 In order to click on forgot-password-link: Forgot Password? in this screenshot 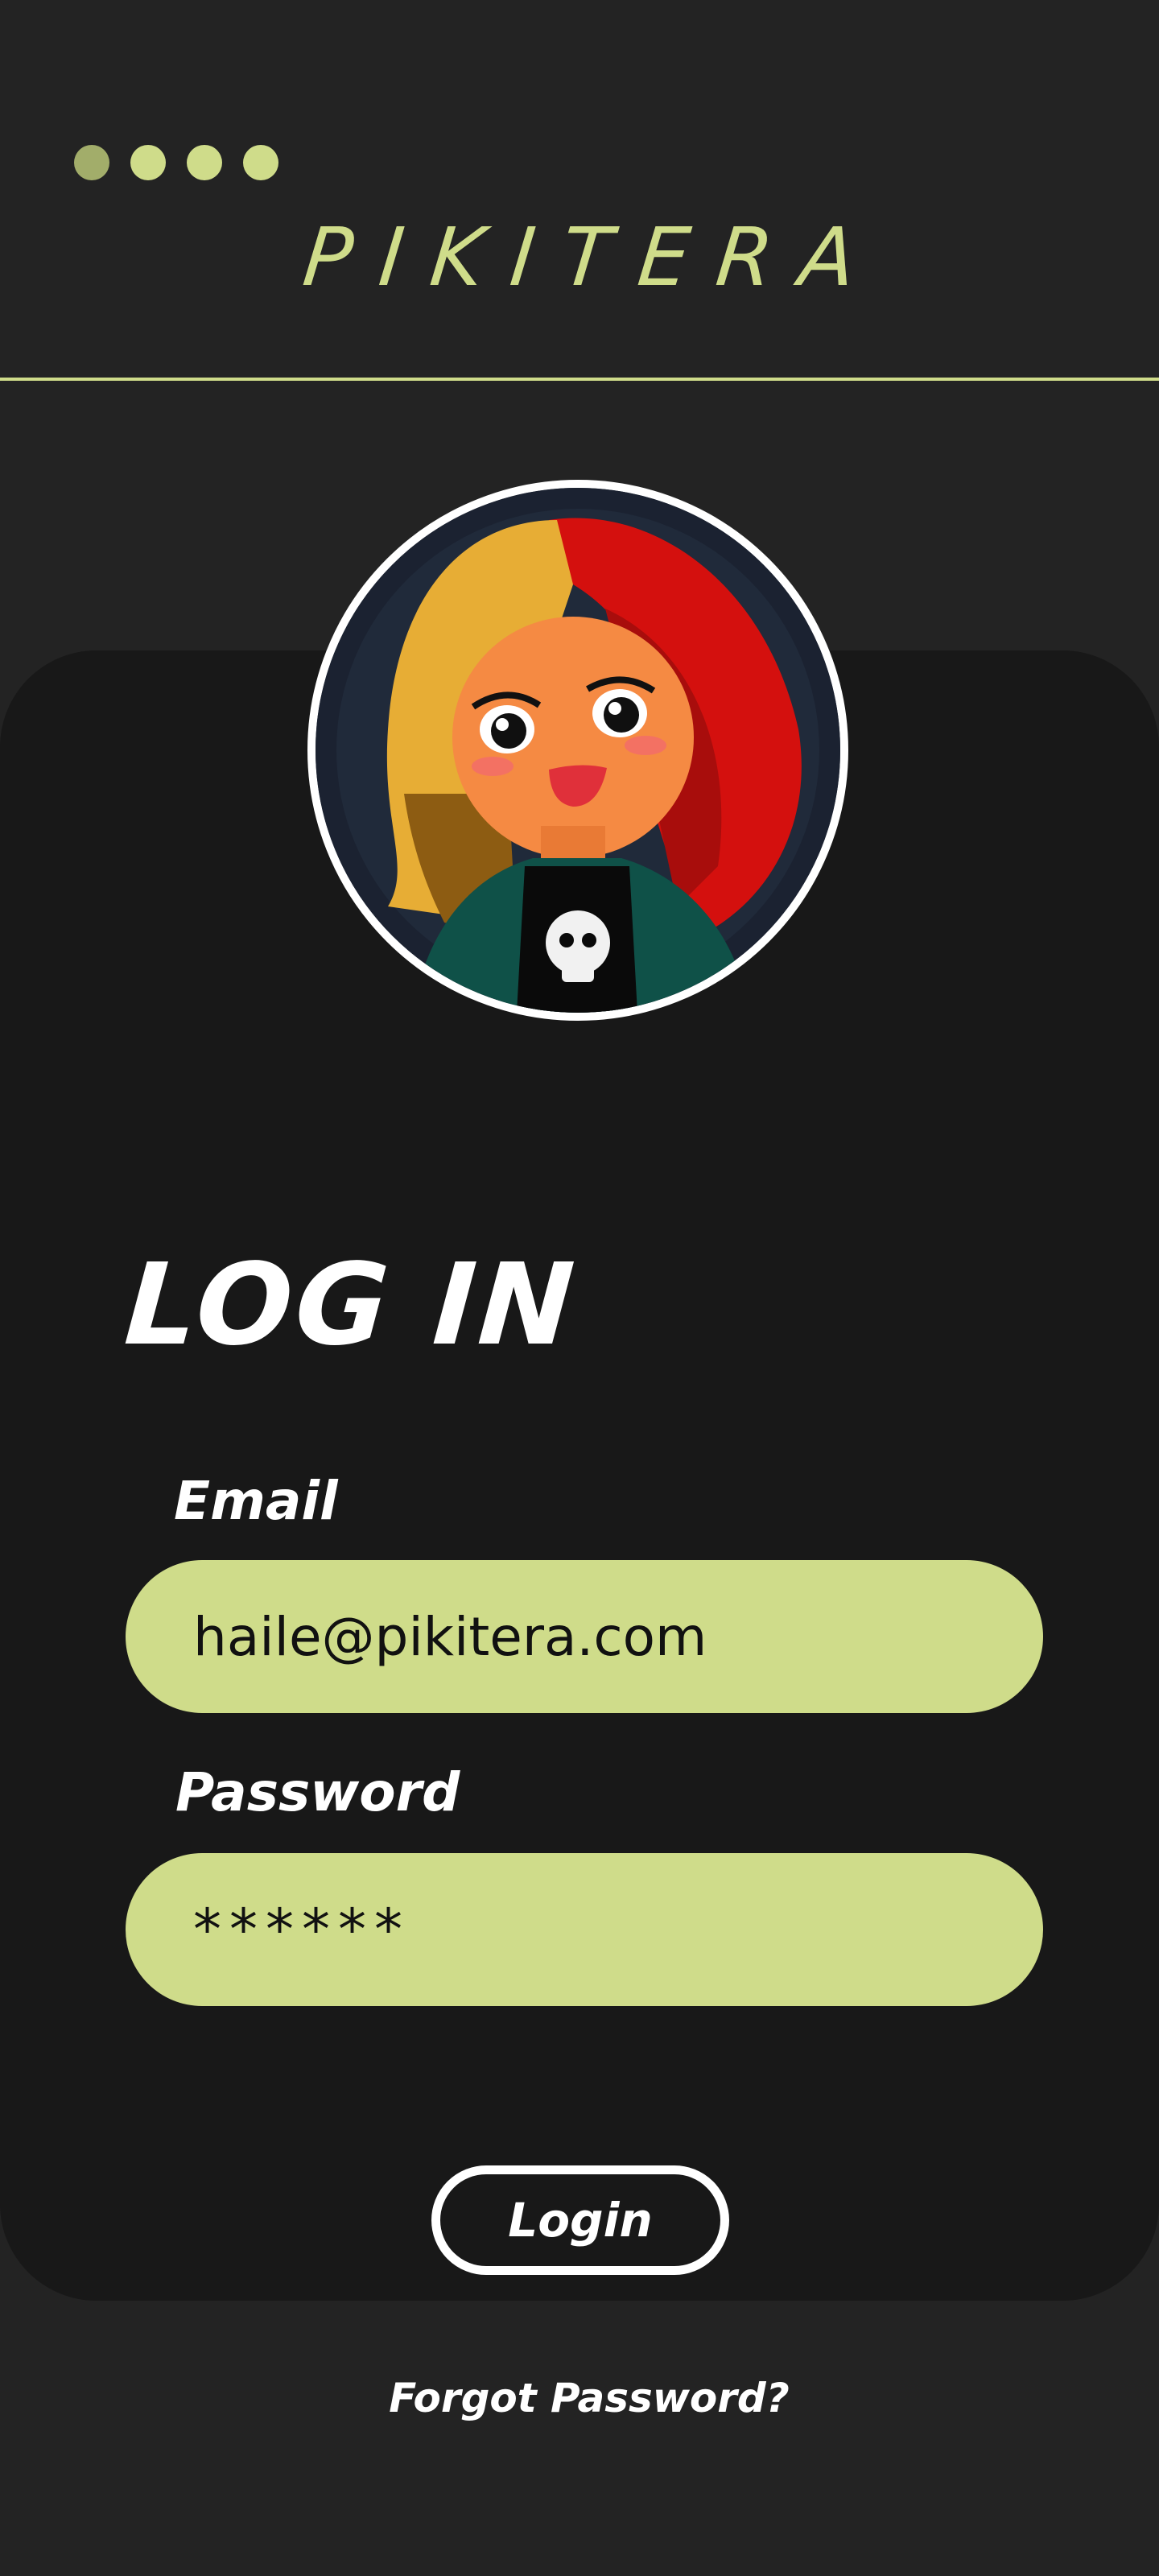, I will do `click(579, 2398)`.